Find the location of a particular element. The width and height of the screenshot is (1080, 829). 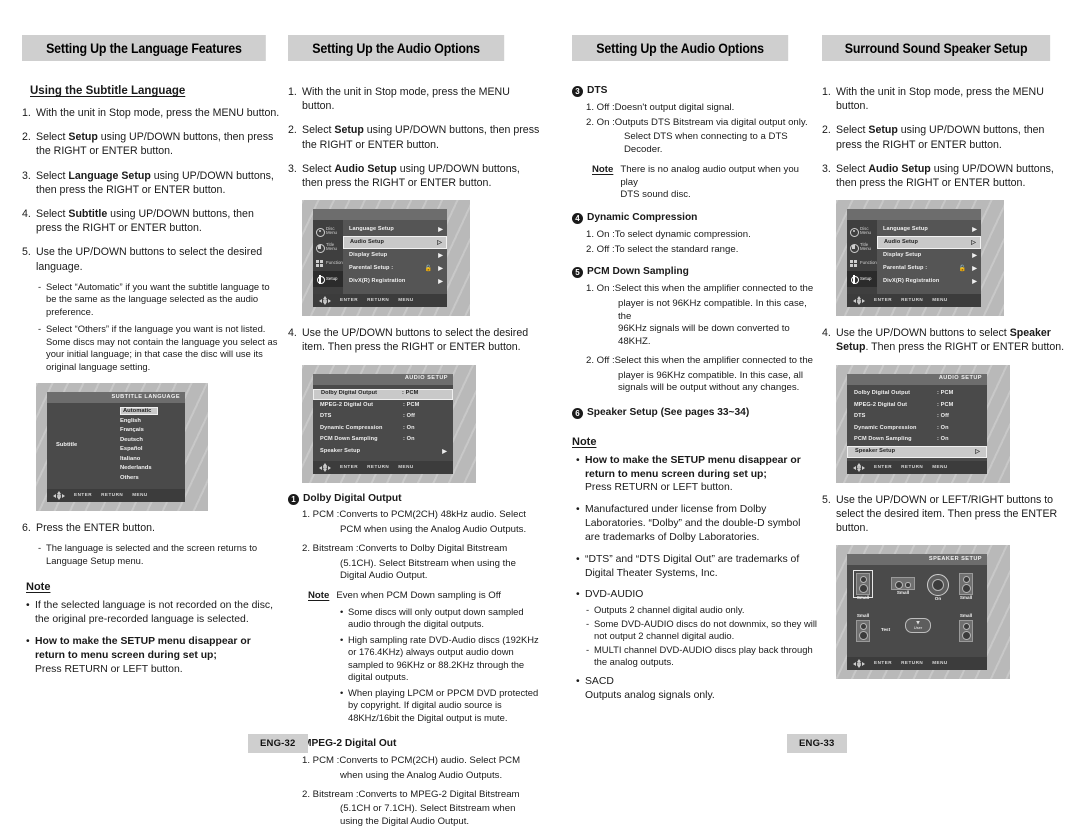

note-subbullet: - Outputs 2 channel digital audio only. is located at coordinates (702, 610).